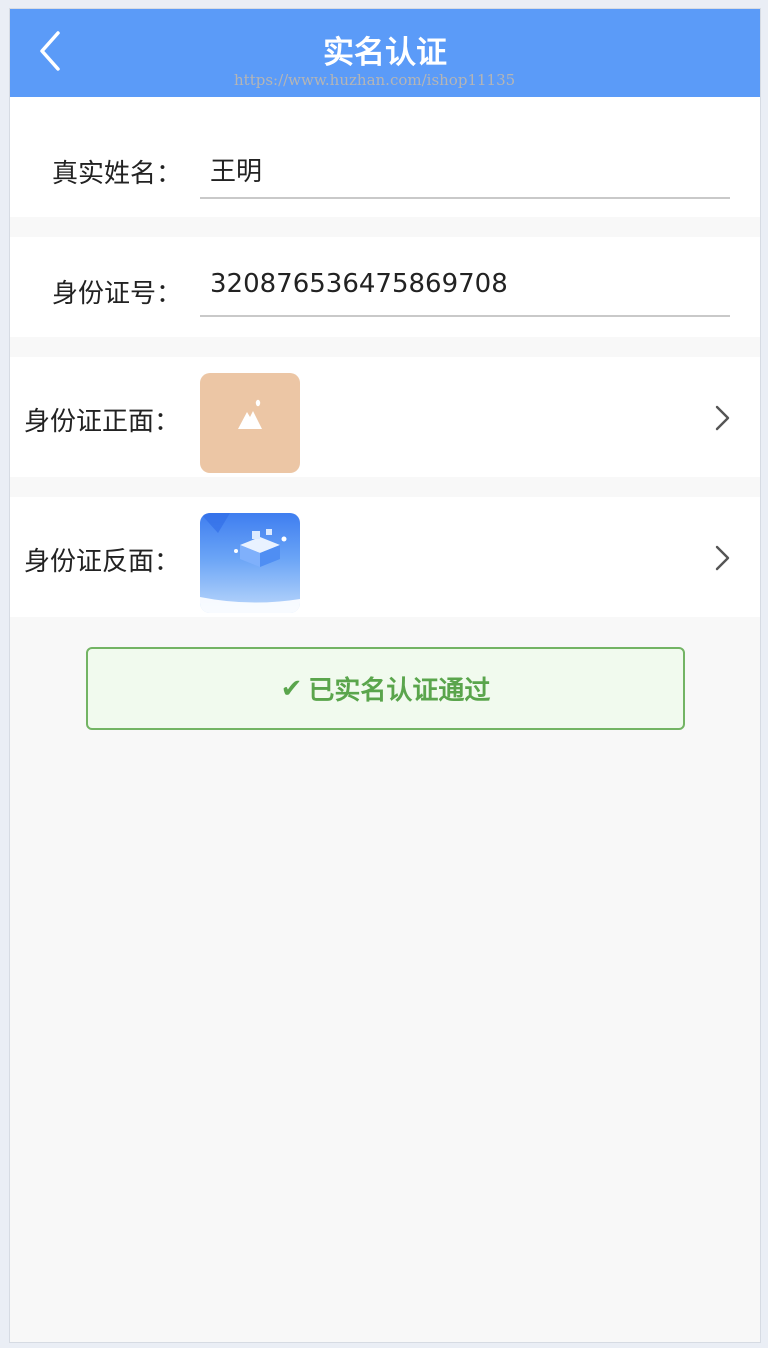  I want to click on real-name-value: 王明, so click(236, 172).